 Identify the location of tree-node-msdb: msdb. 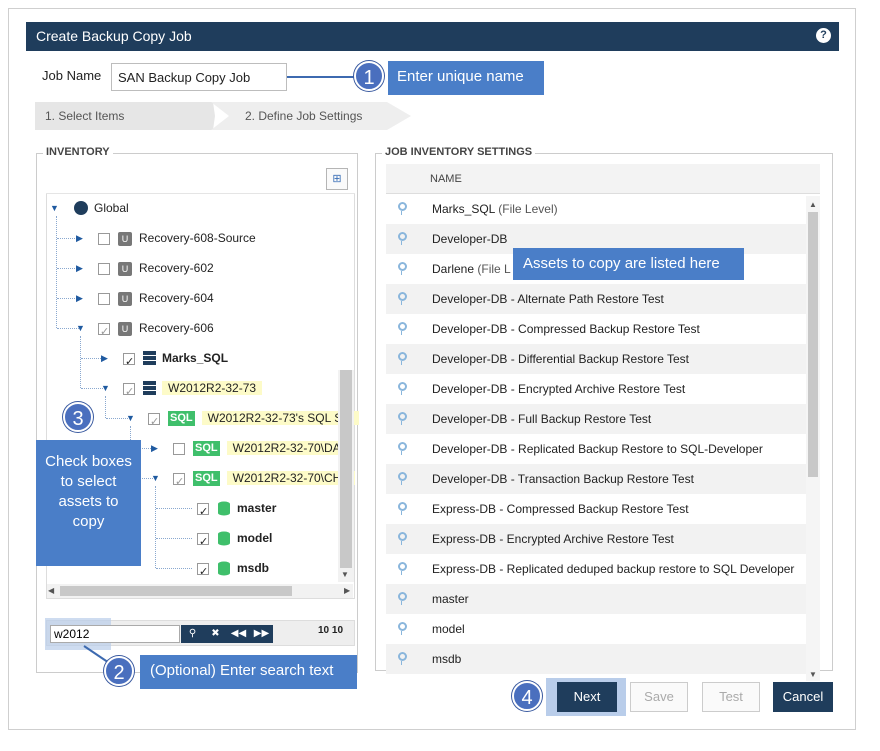
(233, 570).